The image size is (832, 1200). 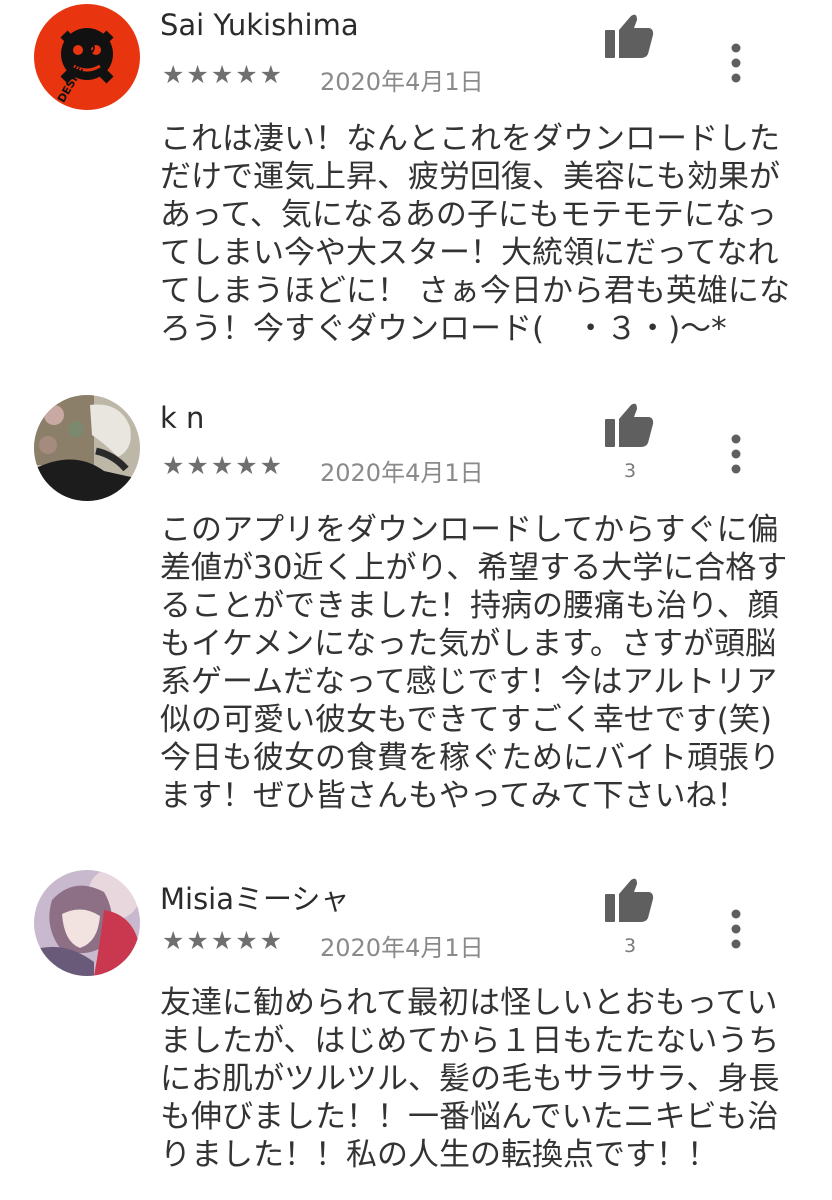 What do you see at coordinates (470, 758) in the screenshot?
I see `review-text-line: 今日も彼女の食費を稼ぐためにバイト頑張り` at bounding box center [470, 758].